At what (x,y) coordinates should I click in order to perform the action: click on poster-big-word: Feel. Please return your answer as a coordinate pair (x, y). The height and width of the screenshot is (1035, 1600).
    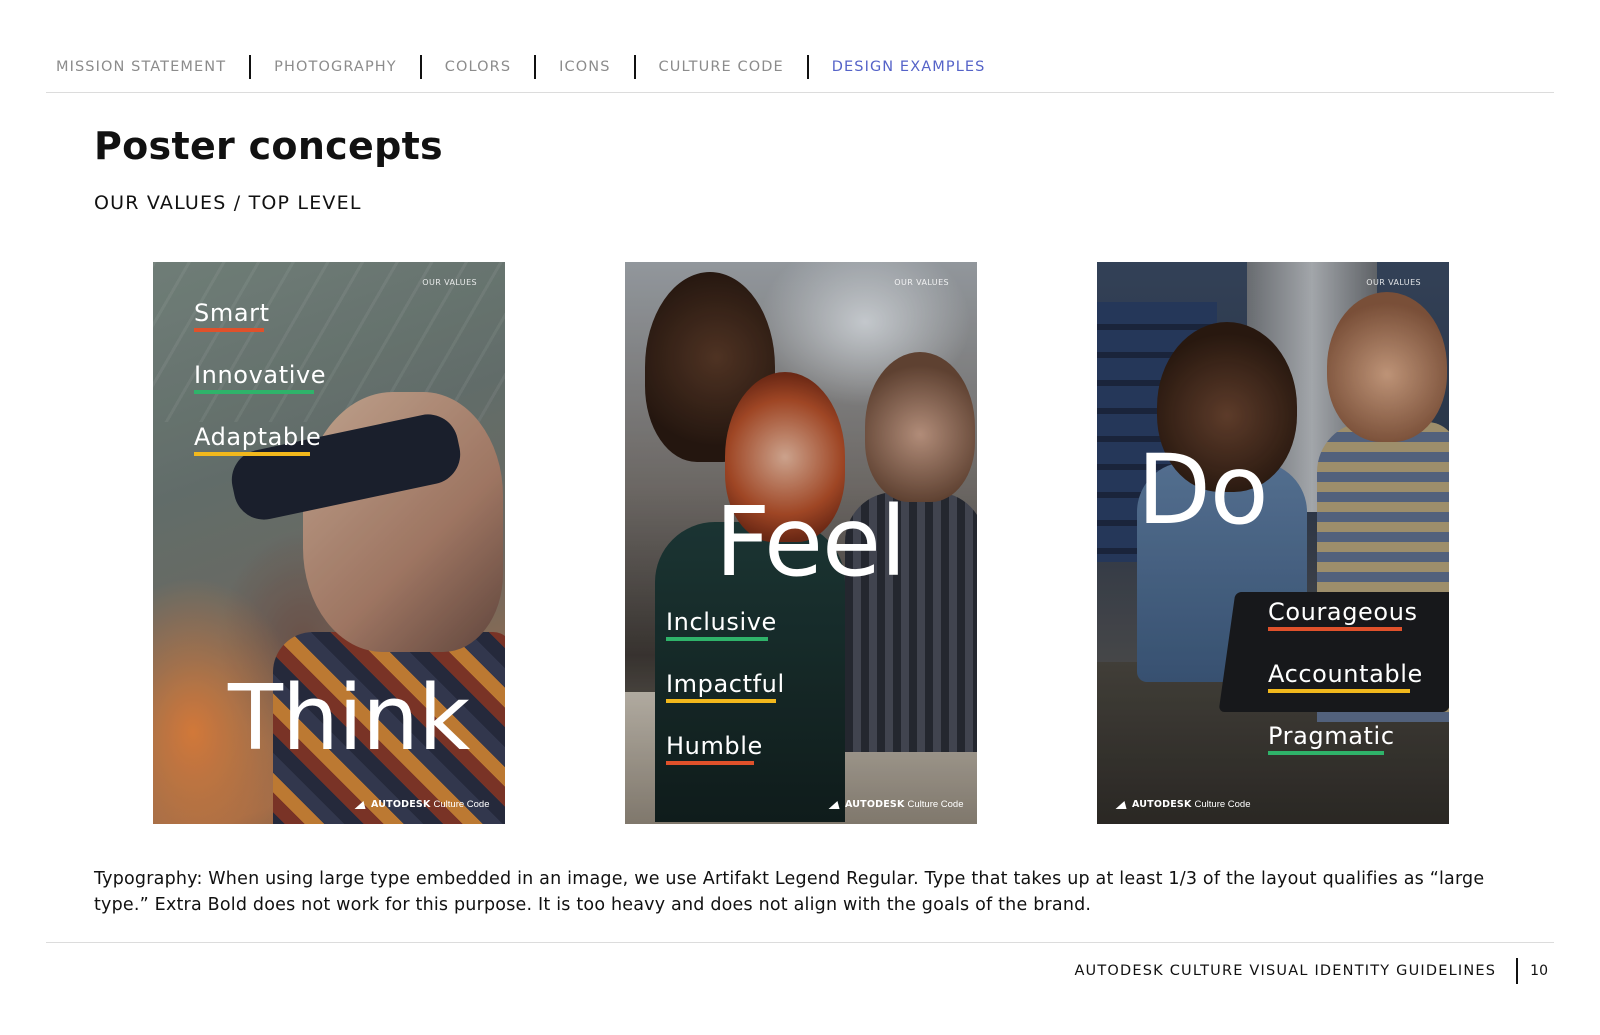
    Looking at the image, I should click on (811, 542).